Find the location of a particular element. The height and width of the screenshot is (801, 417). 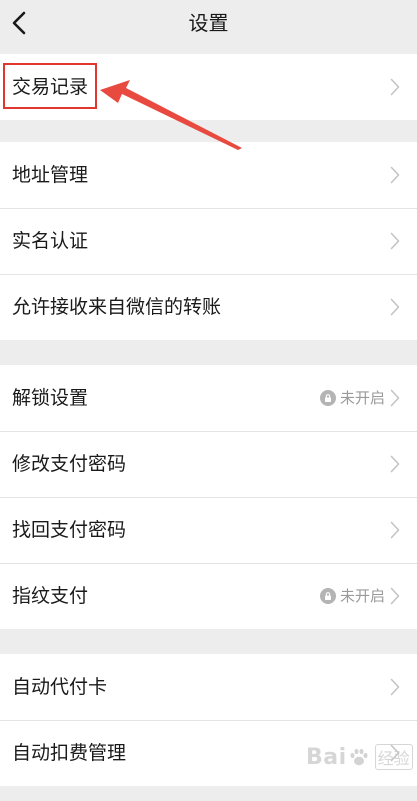

settings-row-transaction-records: 交易记录 is located at coordinates (208, 87).